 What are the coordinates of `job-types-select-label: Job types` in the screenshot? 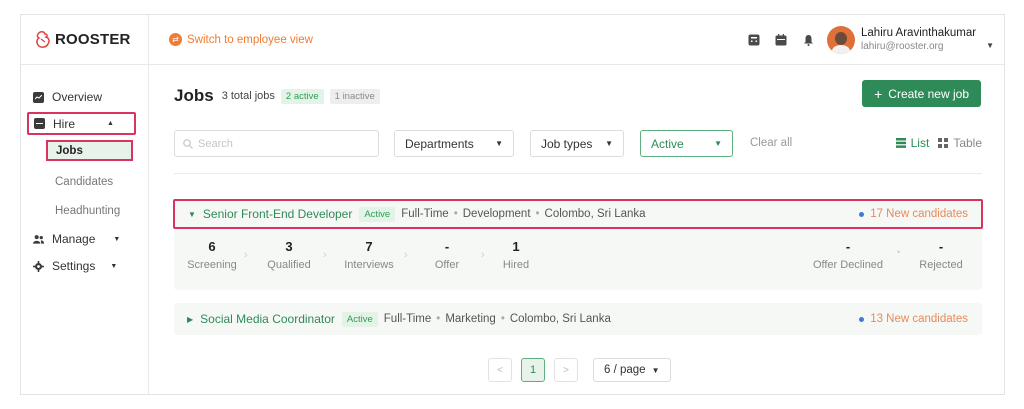 It's located at (567, 143).